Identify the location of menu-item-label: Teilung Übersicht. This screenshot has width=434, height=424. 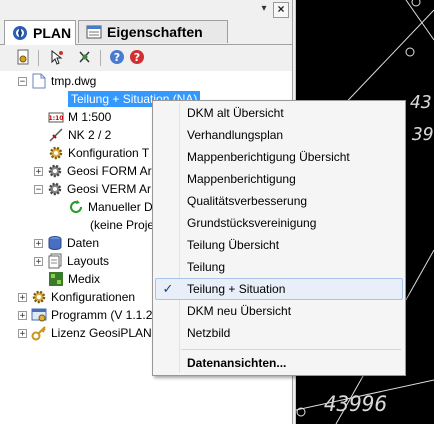
(233, 245).